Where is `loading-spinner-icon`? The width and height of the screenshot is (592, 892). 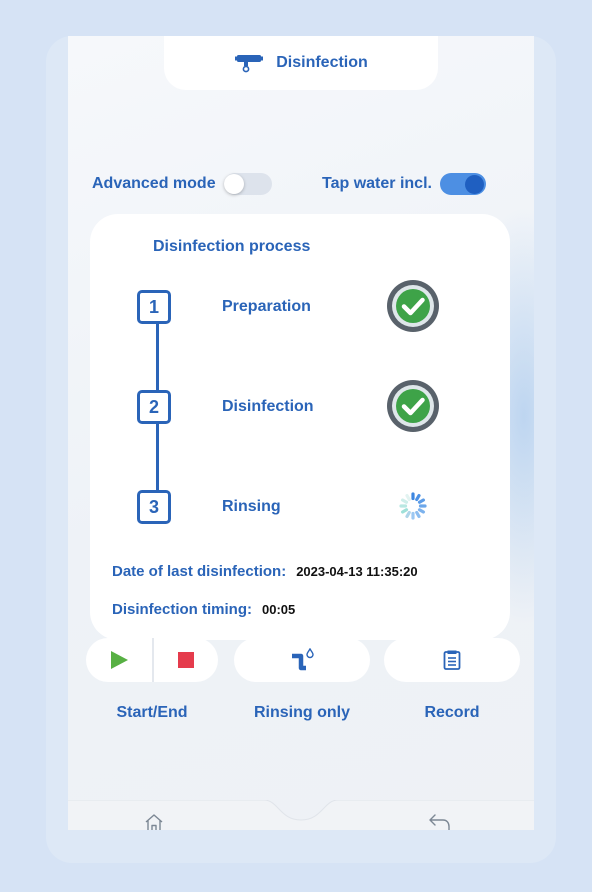 loading-spinner-icon is located at coordinates (413, 506).